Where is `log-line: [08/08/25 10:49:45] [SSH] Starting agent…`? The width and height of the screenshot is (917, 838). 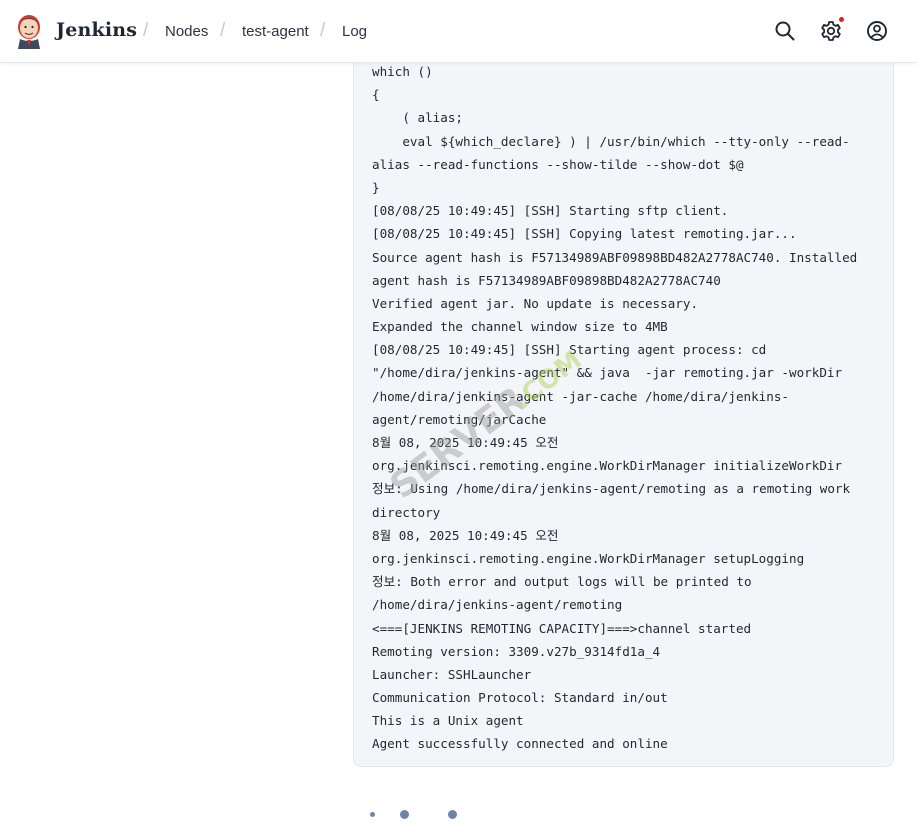
log-line: [08/08/25 10:49:45] [SSH] Starting agent… is located at coordinates (569, 350).